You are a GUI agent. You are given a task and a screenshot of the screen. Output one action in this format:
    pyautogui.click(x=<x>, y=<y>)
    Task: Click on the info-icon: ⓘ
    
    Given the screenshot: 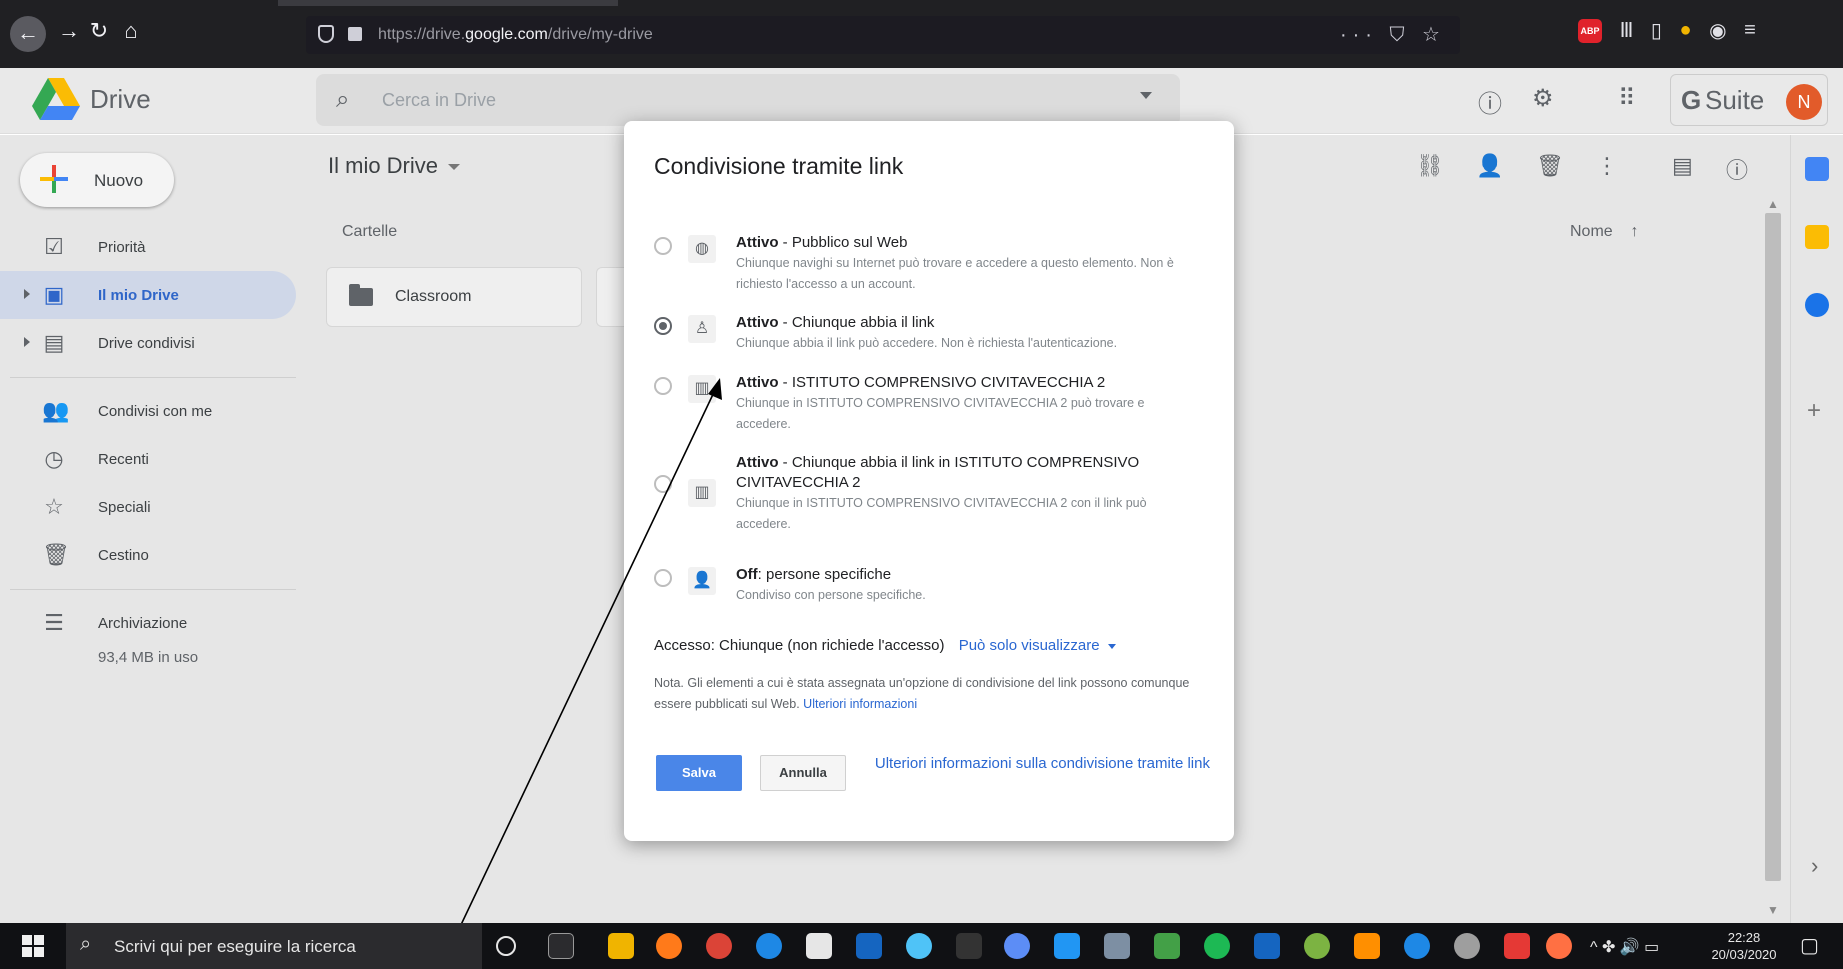 What is the action you would take?
    pyautogui.click(x=1737, y=169)
    